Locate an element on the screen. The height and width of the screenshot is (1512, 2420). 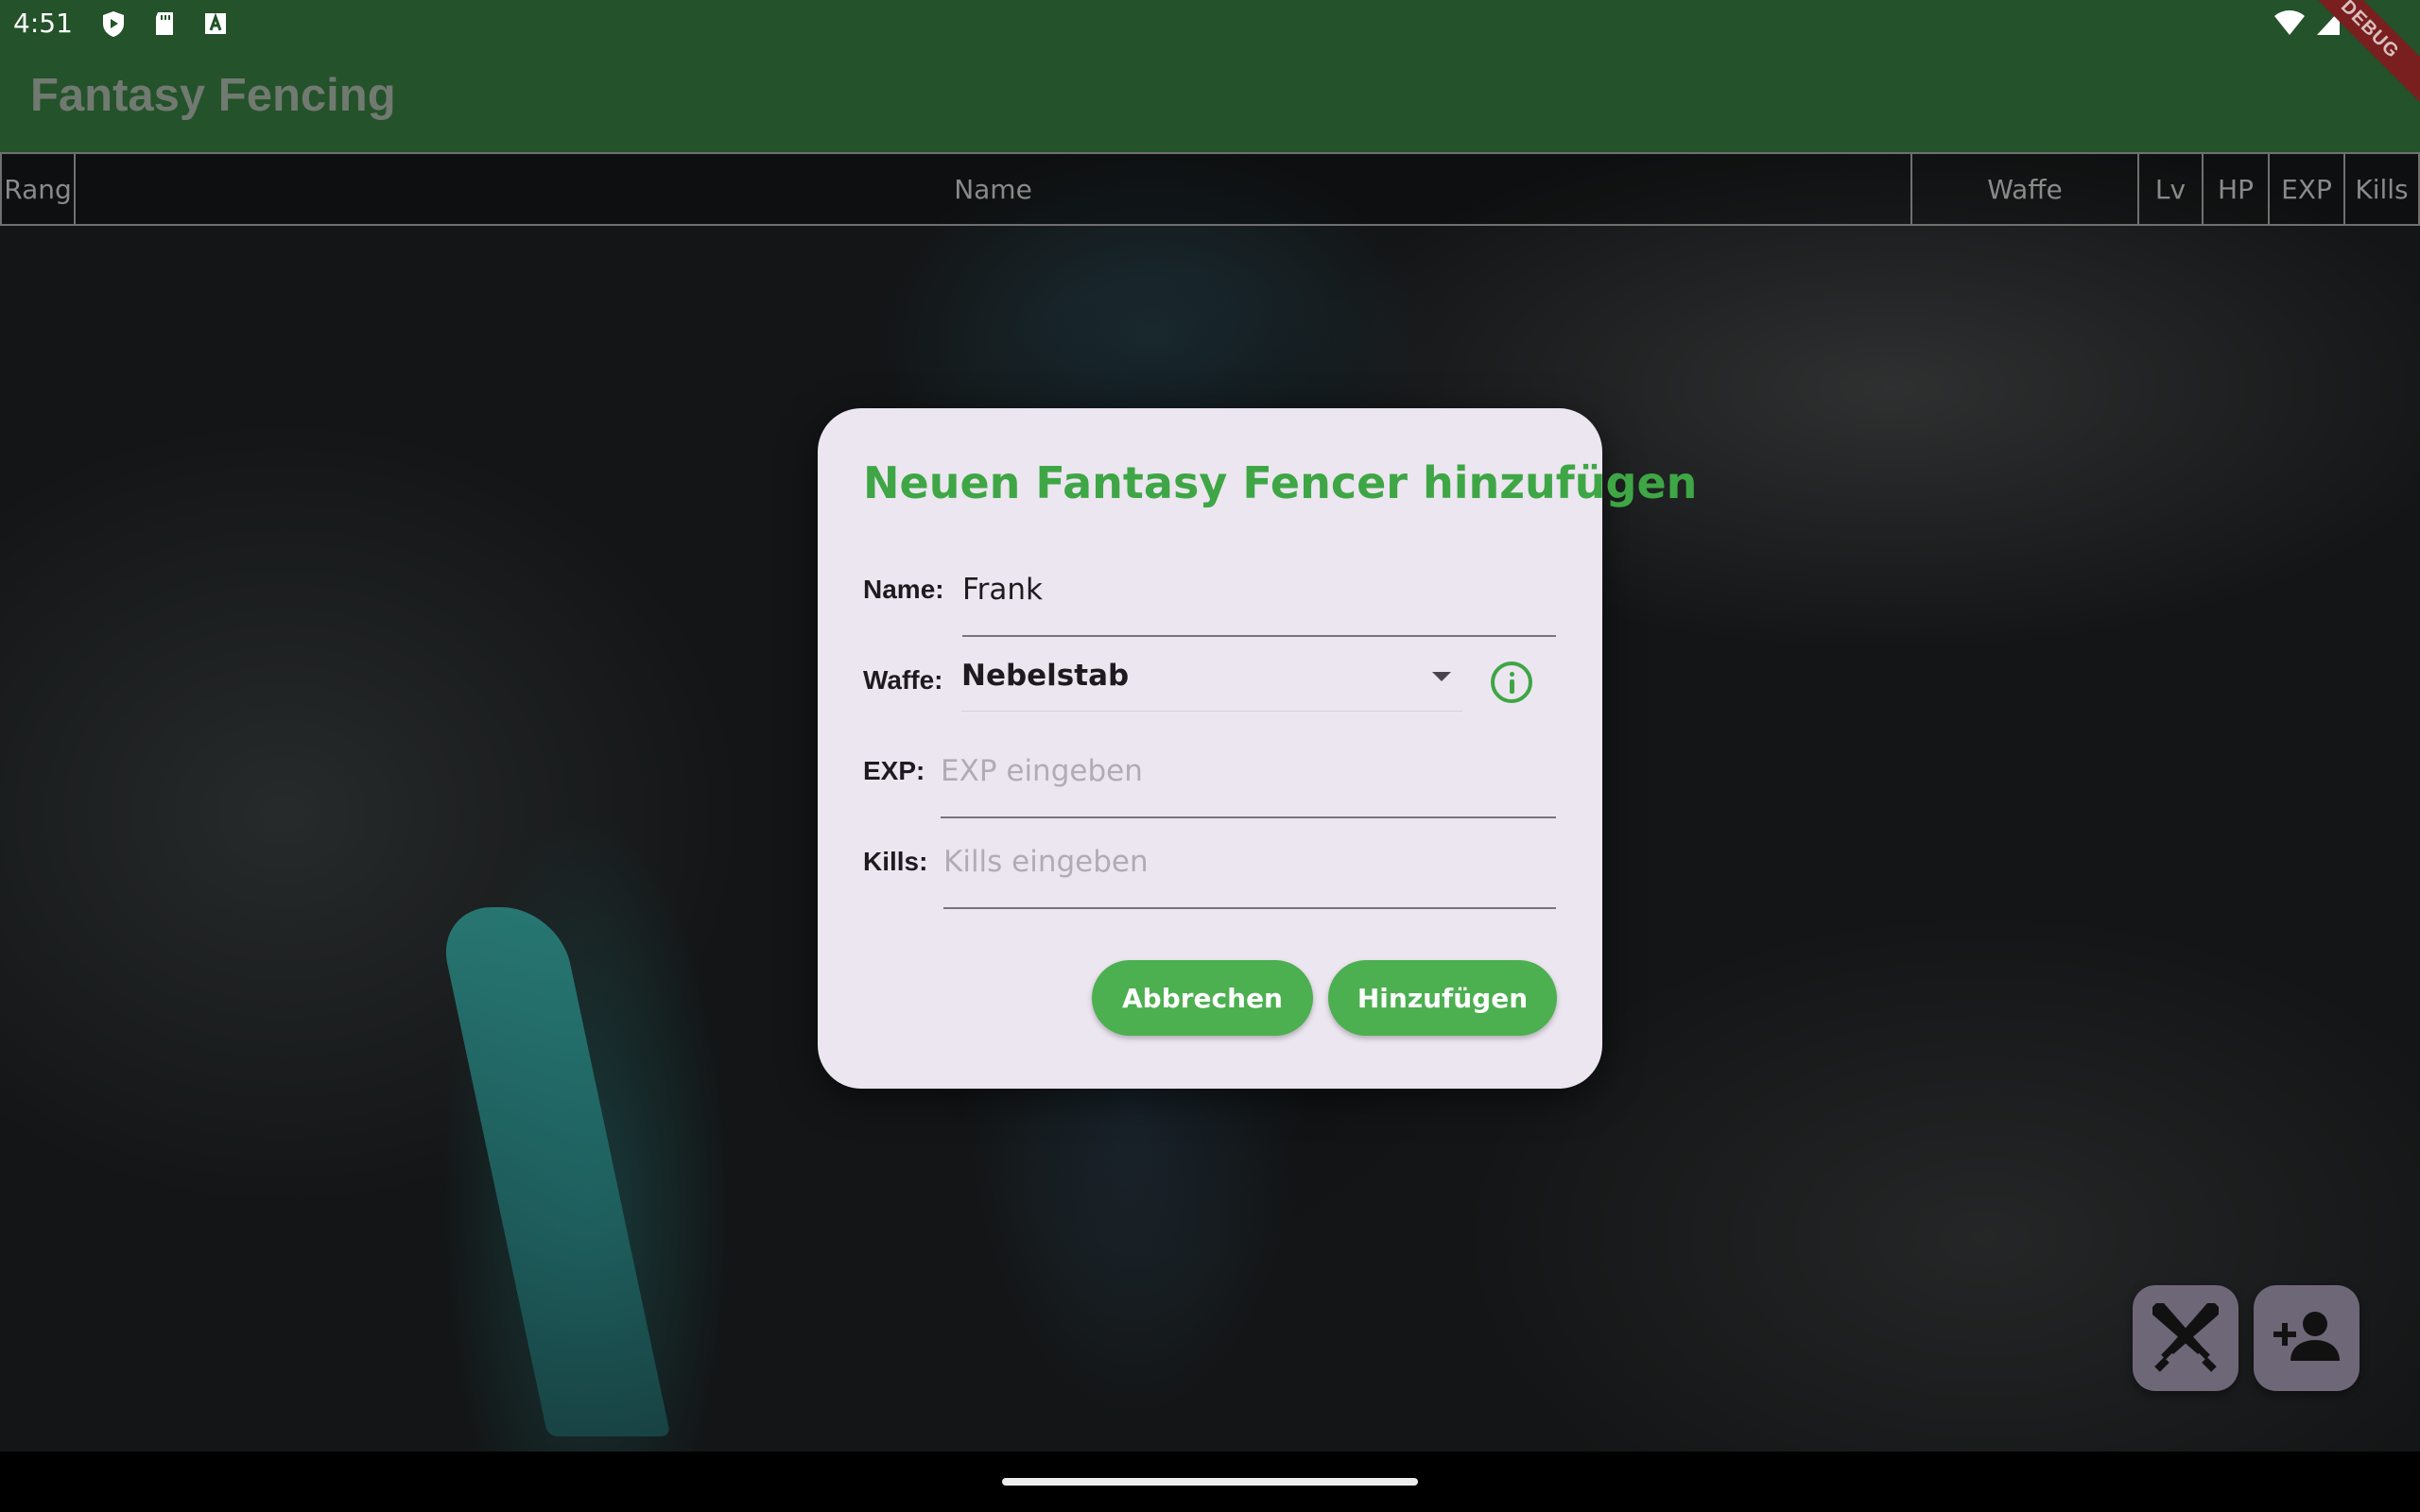
add-button: Hinzufügen is located at coordinates (1442, 998).